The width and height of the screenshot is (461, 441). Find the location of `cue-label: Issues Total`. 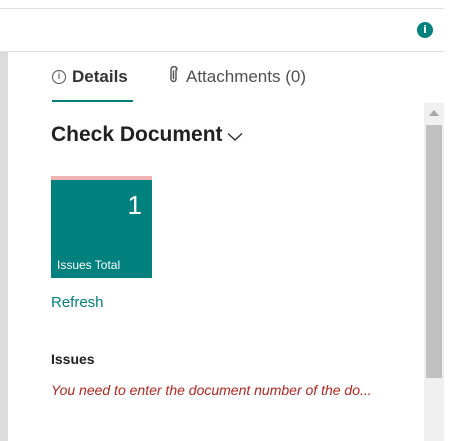

cue-label: Issues Total is located at coordinates (89, 265).